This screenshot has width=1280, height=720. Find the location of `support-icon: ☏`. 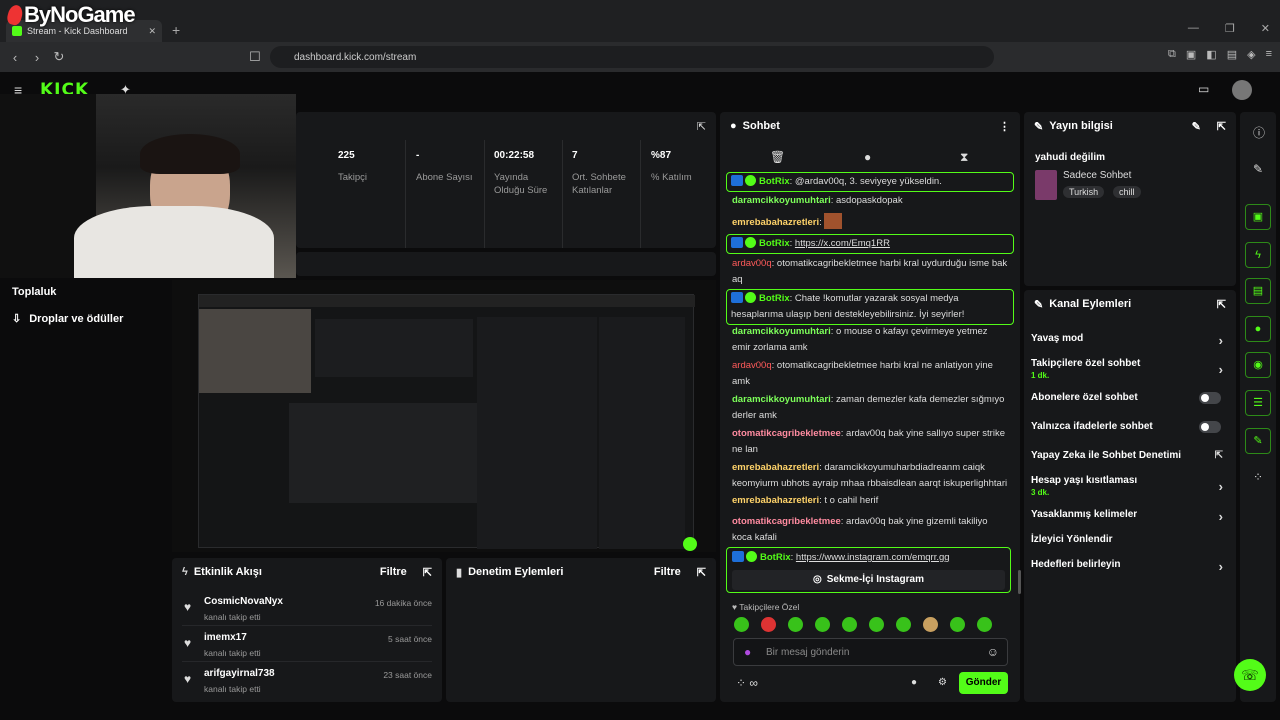

support-icon: ☏ is located at coordinates (1250, 675).